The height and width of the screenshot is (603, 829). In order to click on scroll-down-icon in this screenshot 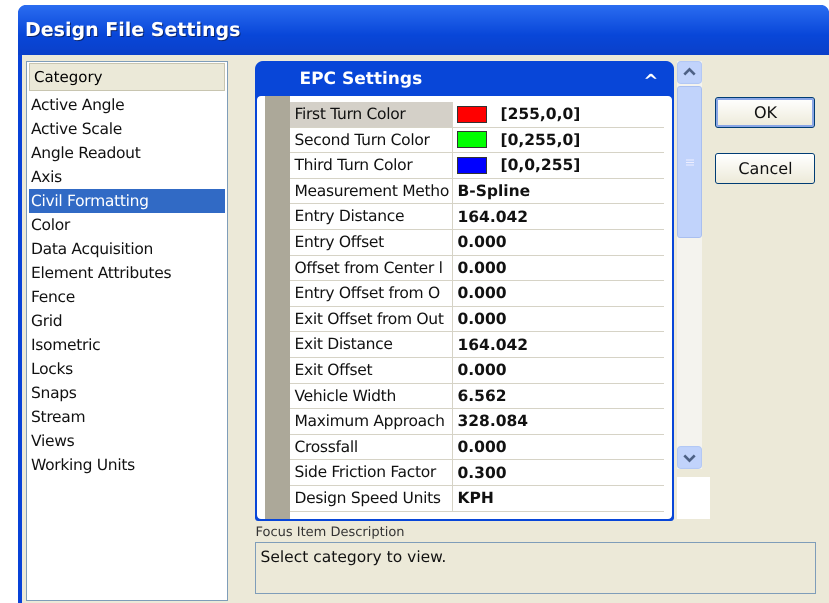, I will do `click(689, 457)`.